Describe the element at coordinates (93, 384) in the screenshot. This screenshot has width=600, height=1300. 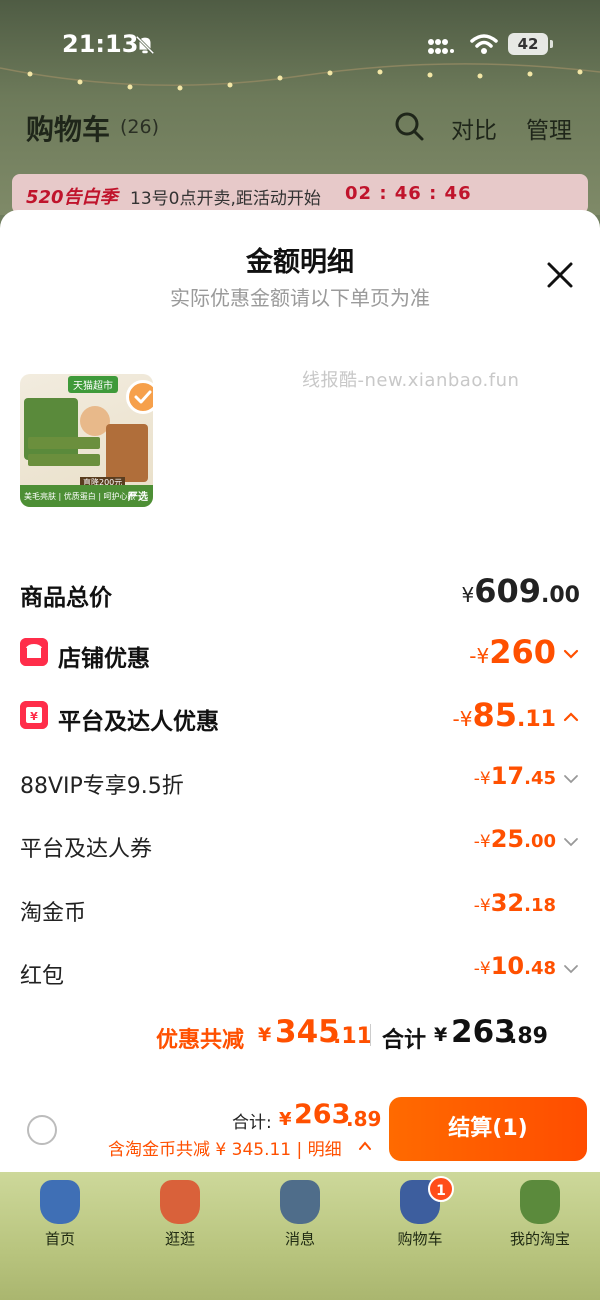
I see `thumb-store-badge: 天猫超市` at that location.